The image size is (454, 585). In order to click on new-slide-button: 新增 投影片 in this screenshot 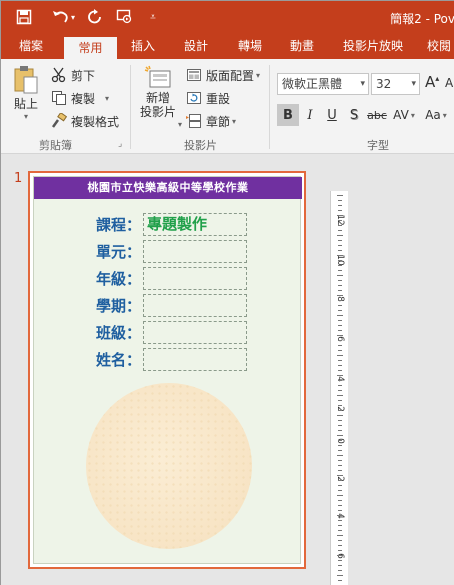, I will do `click(158, 92)`.